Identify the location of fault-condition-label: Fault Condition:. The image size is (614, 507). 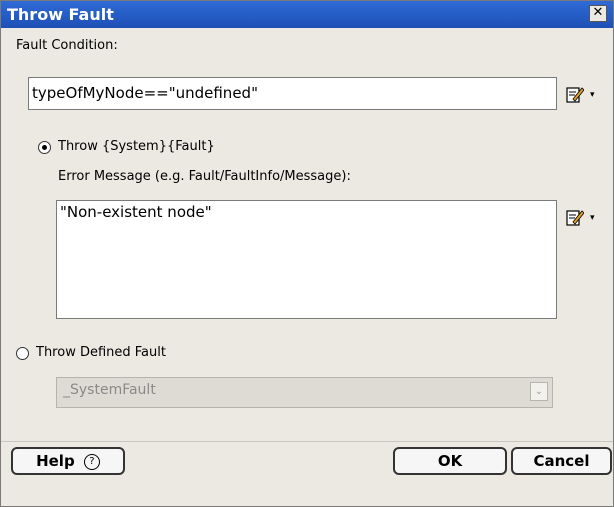
(67, 45).